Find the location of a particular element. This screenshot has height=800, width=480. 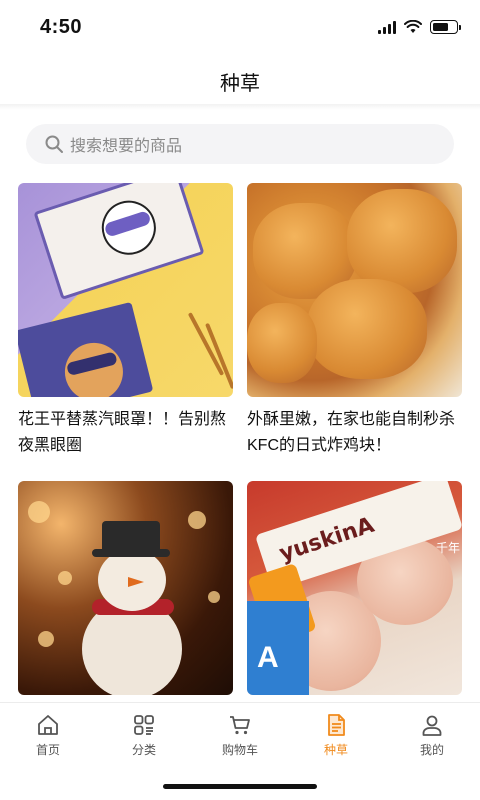

tab-home: 首页 is located at coordinates (48, 734).